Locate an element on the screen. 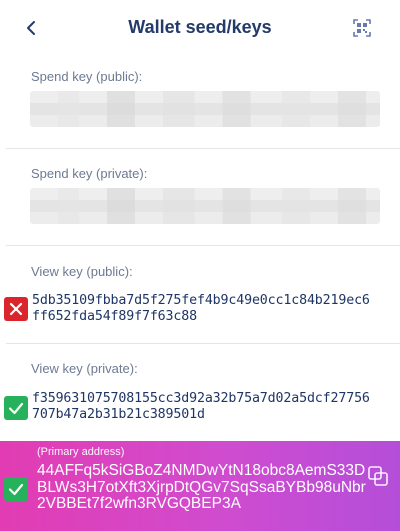 The image size is (400, 531). close-icon is located at coordinates (16, 309).